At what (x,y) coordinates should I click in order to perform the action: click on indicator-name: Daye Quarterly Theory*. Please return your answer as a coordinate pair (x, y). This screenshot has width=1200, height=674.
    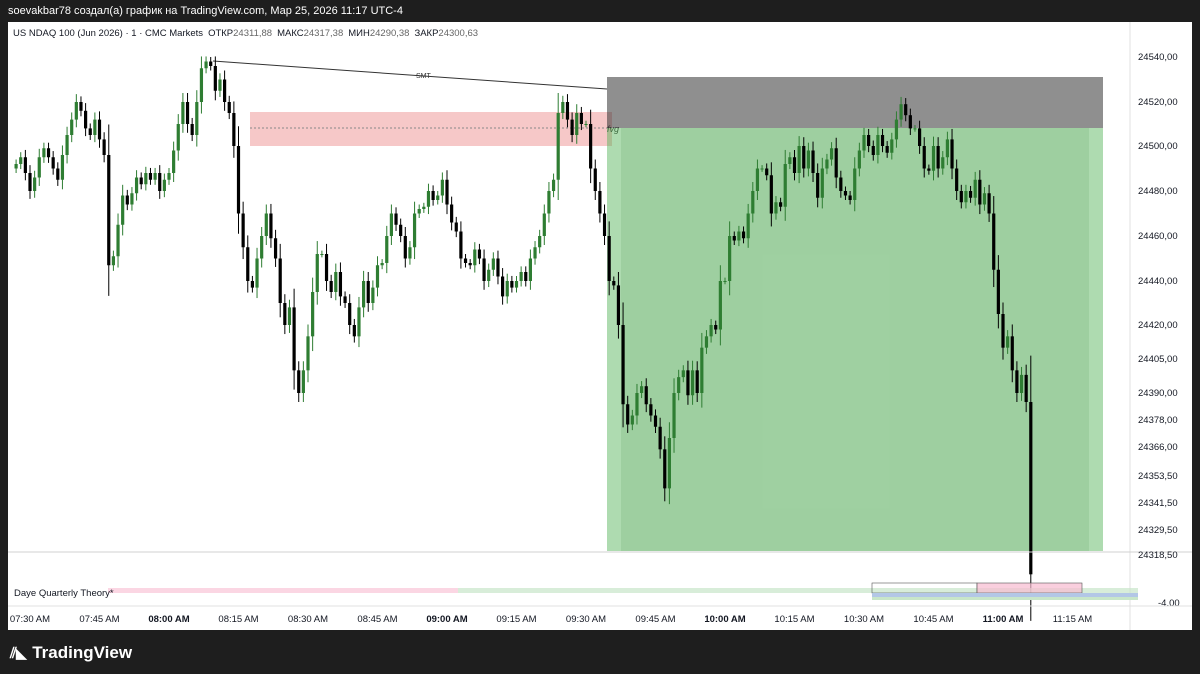
    Looking at the image, I should click on (64, 593).